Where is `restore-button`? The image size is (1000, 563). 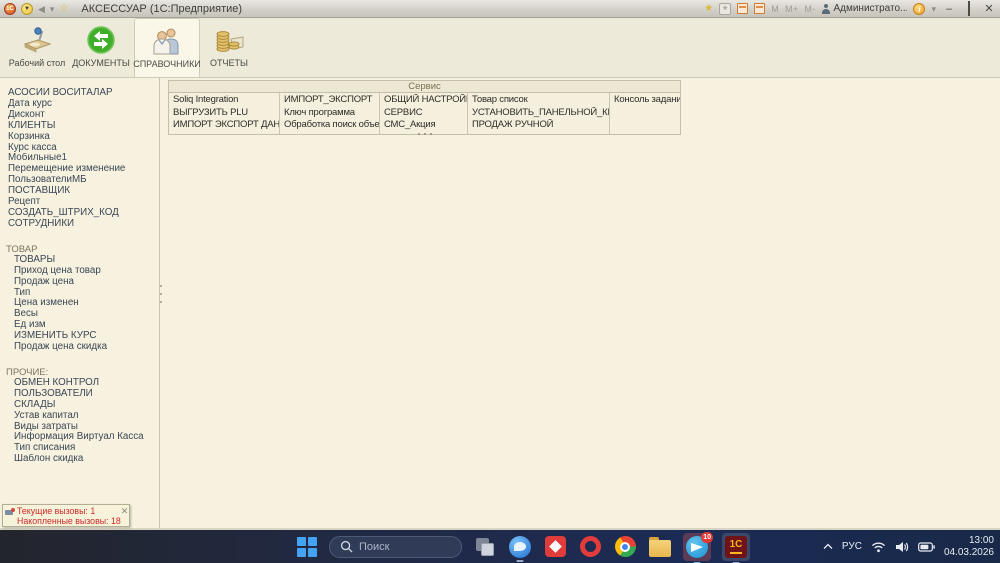
restore-button is located at coordinates (969, 8).